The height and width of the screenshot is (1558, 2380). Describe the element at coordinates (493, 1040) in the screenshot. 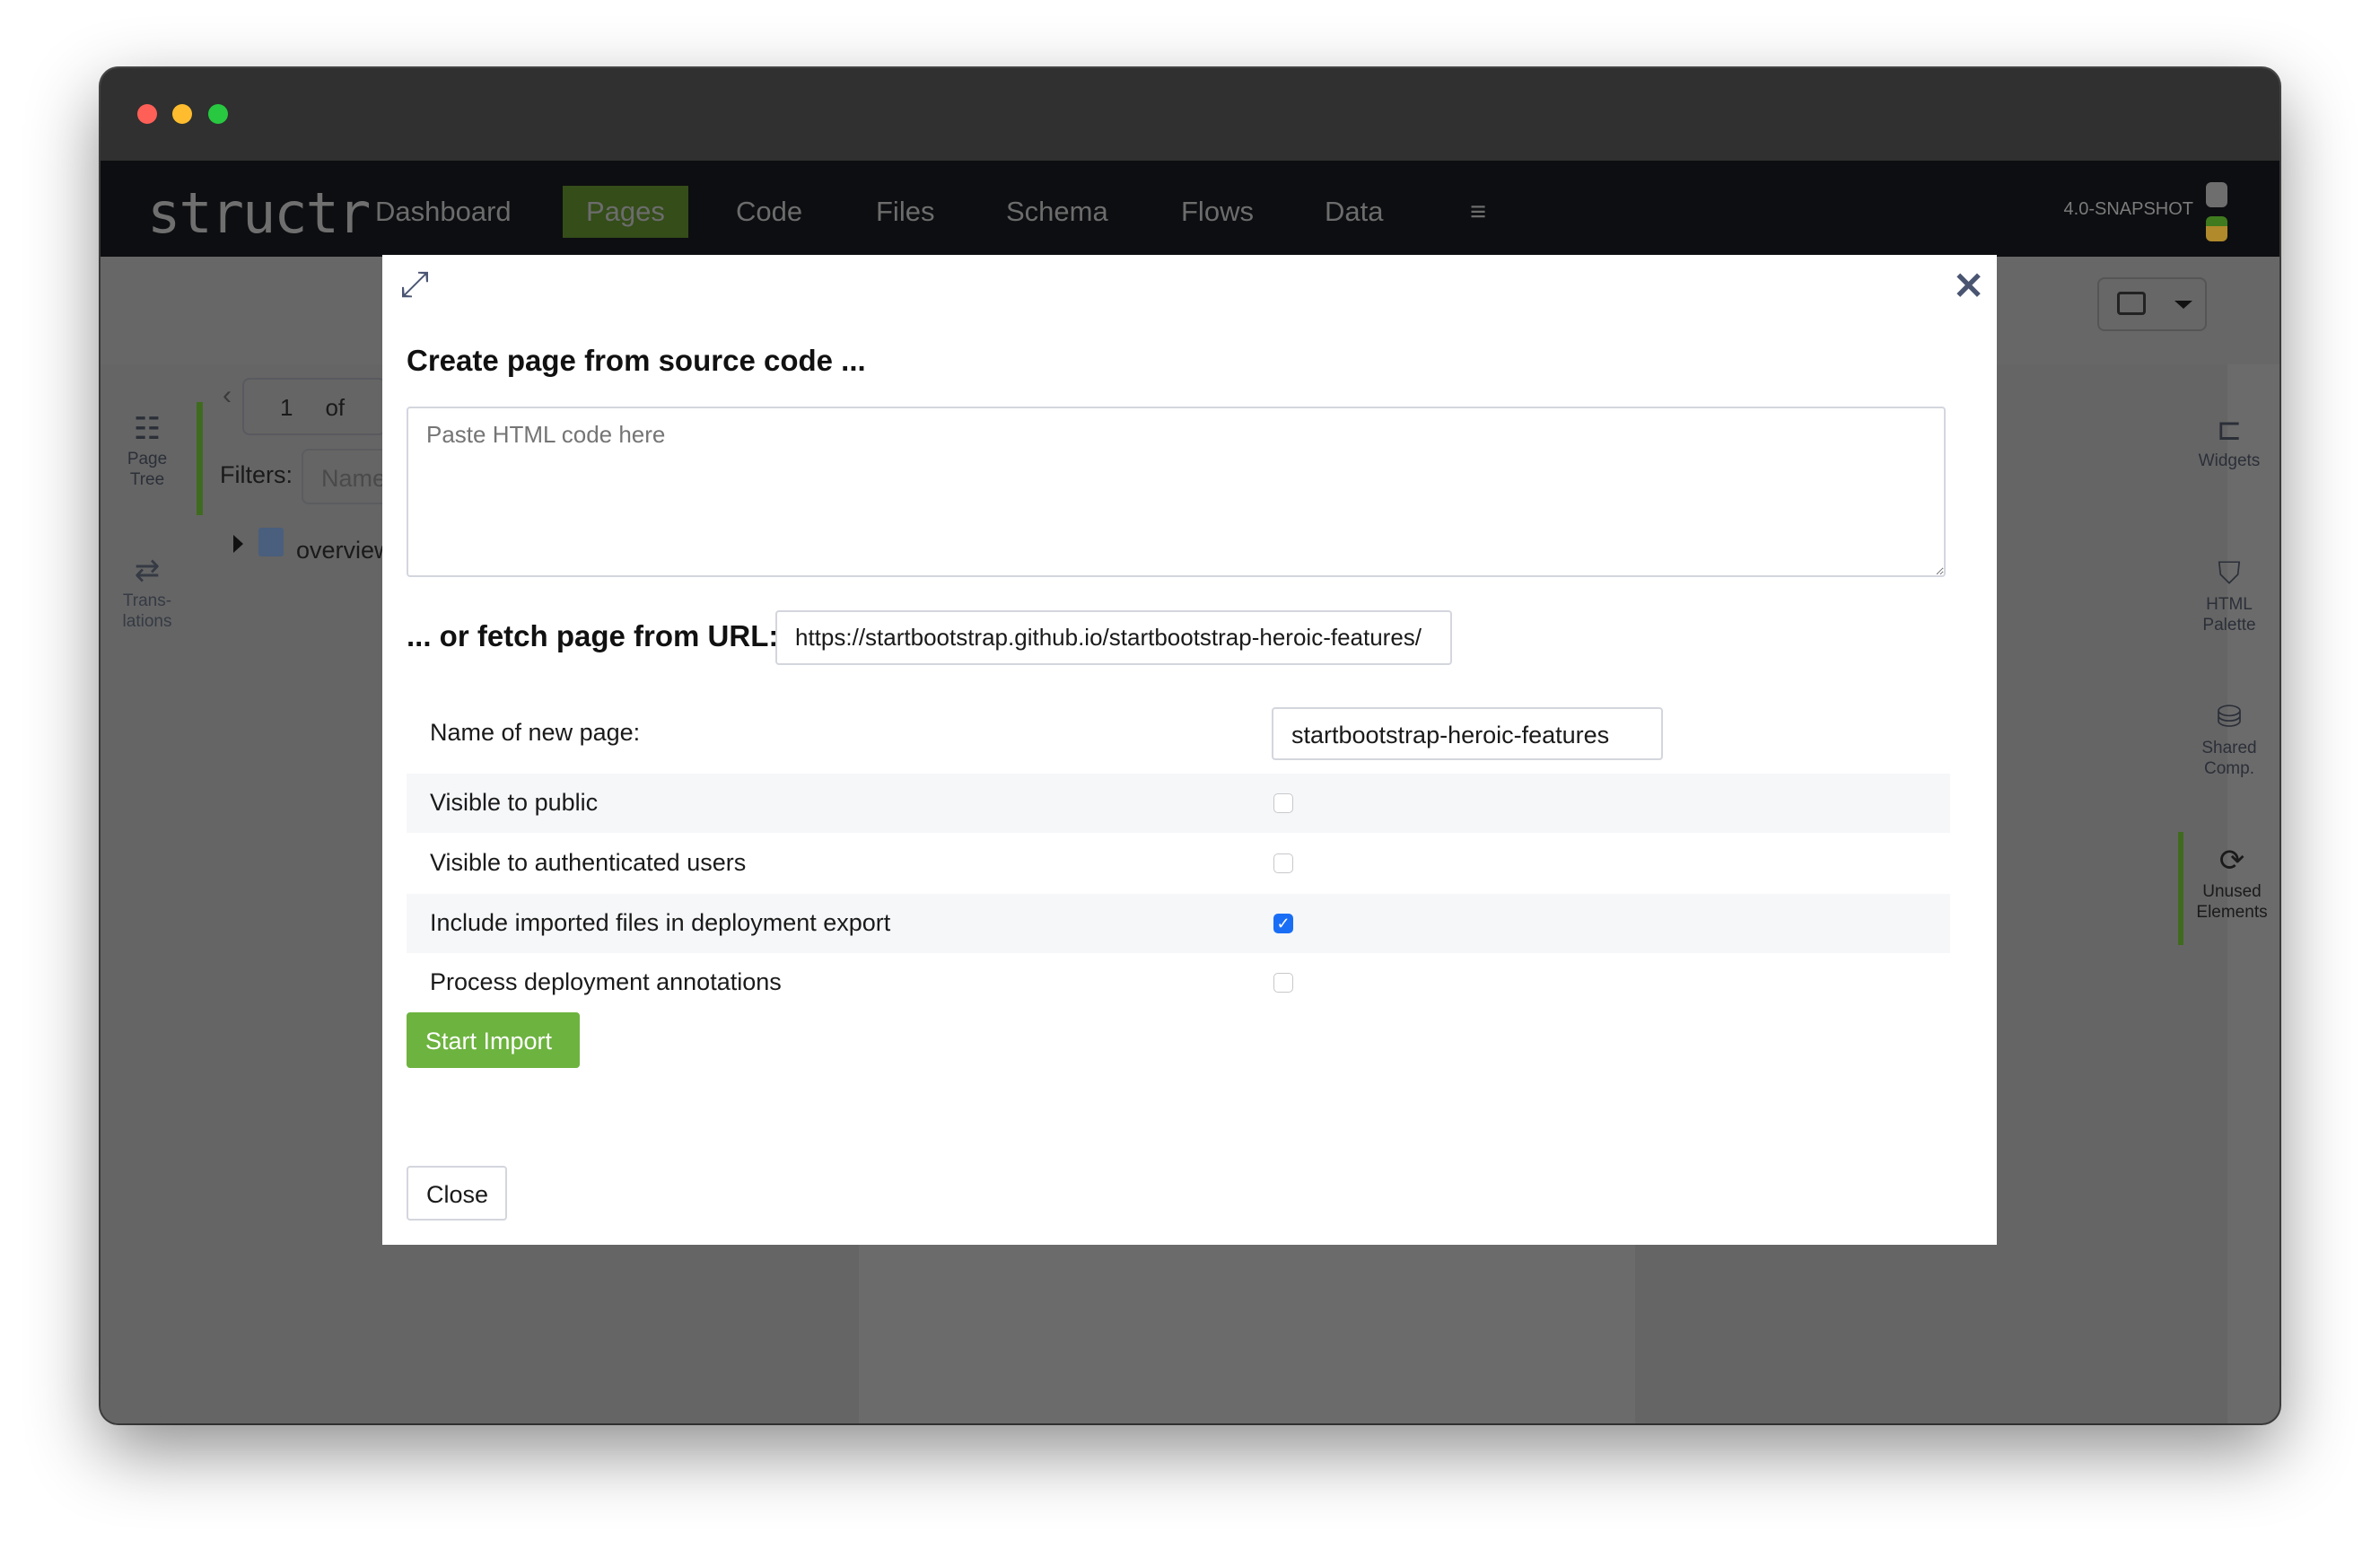

I see `start-import-button: Start Import` at that location.